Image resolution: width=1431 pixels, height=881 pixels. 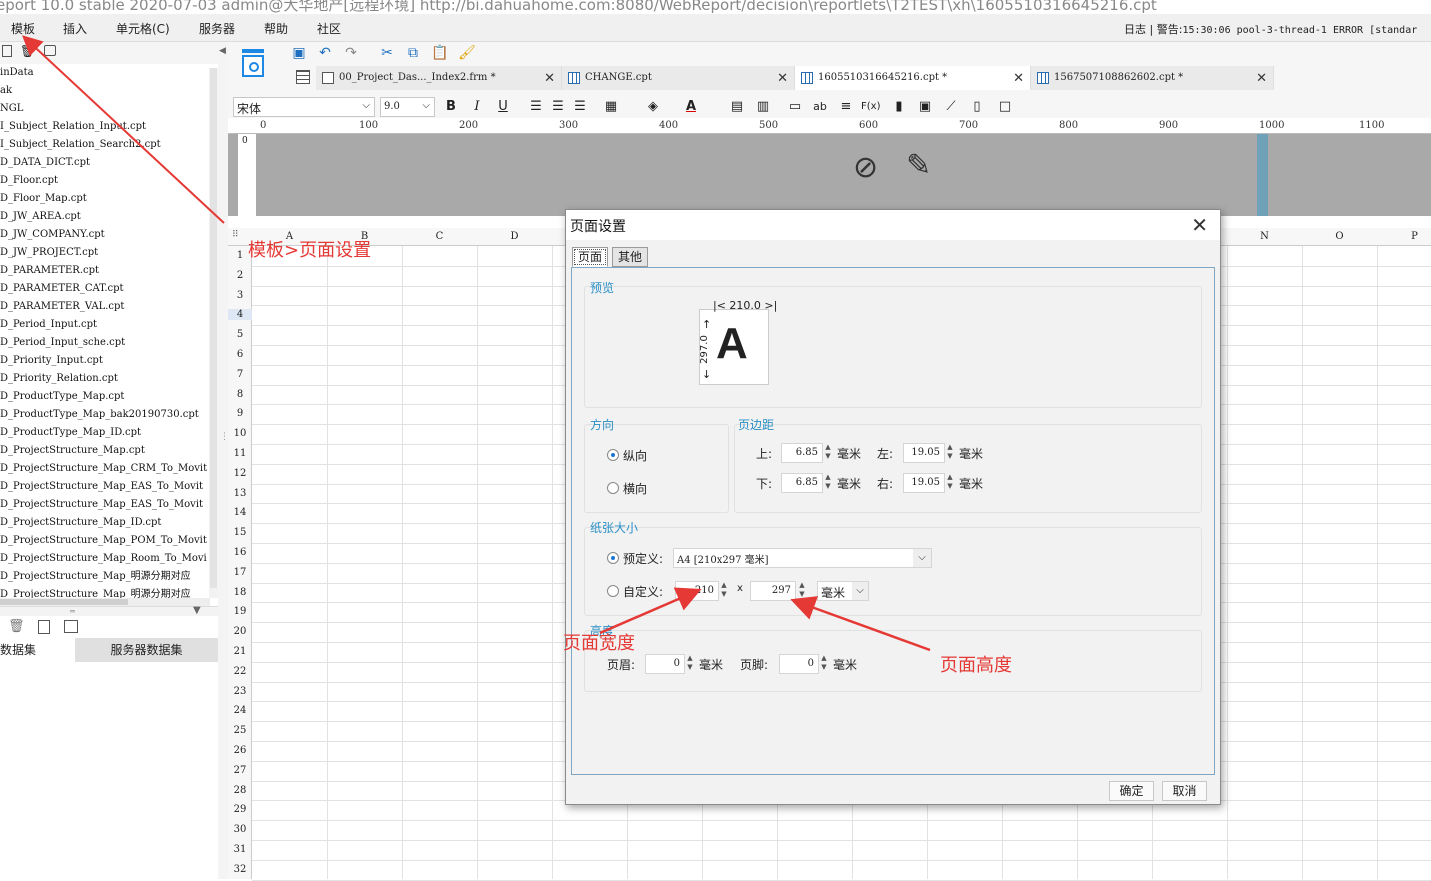 What do you see at coordinates (841, 880) in the screenshot?
I see `grid-line` at bounding box center [841, 880].